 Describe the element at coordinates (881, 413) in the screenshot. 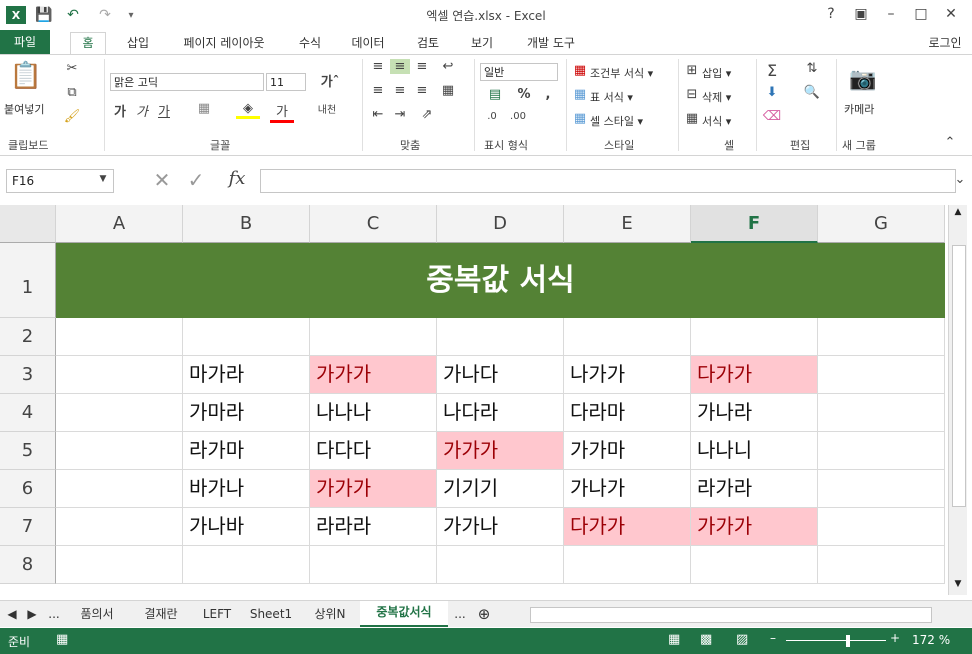

I see `cell-g4` at that location.